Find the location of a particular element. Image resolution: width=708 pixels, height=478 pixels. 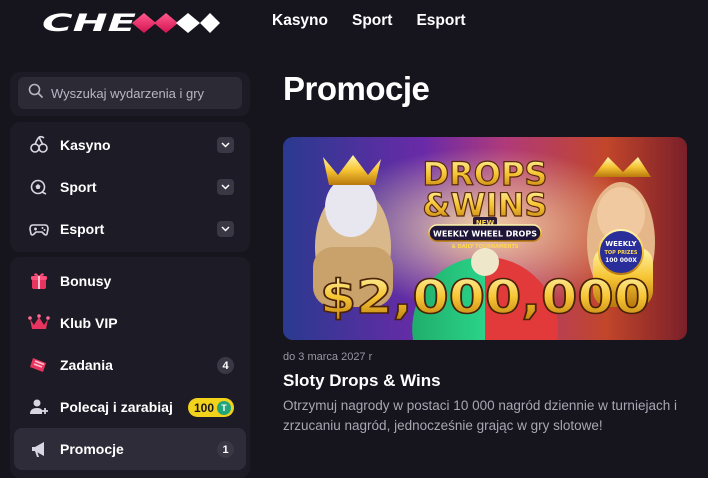

seal-line2: TOP PRIZES is located at coordinates (620, 253).